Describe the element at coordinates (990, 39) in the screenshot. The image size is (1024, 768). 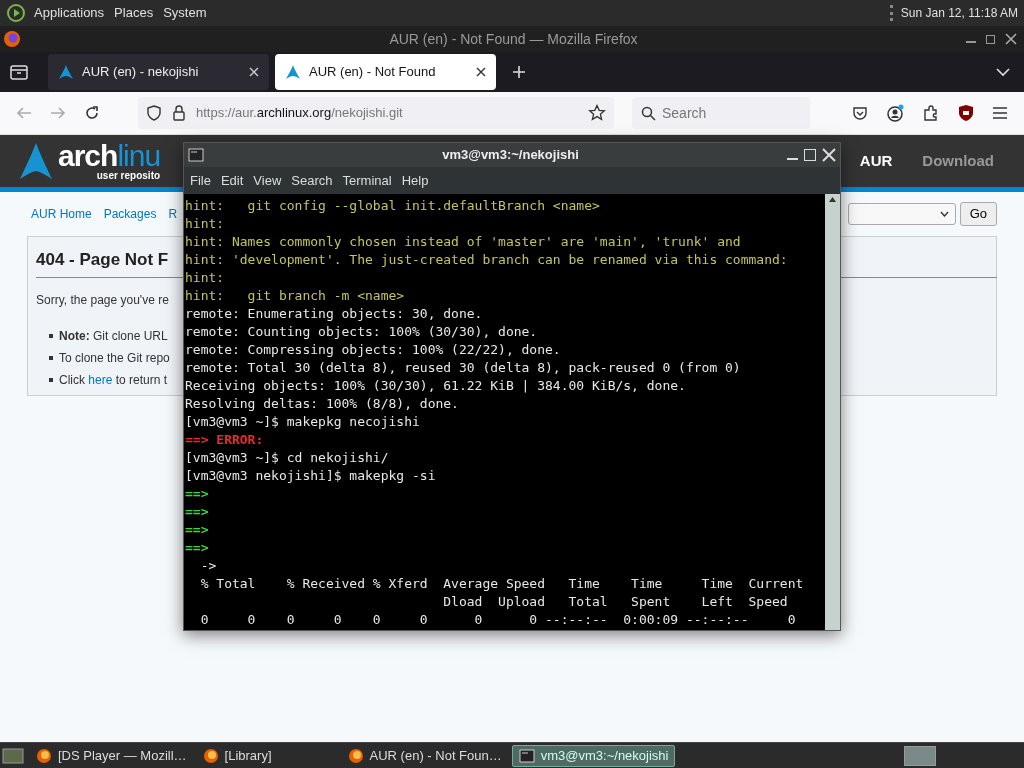
I see `maximize-icon` at that location.